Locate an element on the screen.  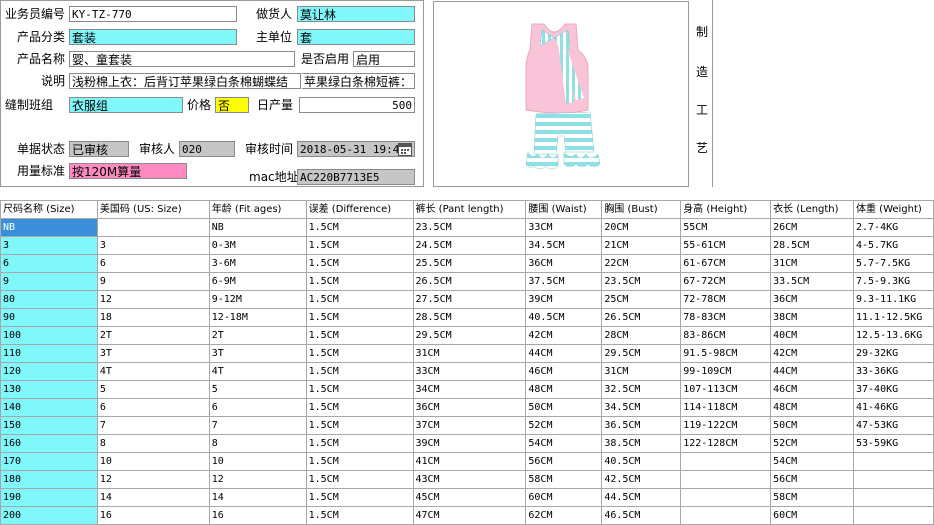
table-cell: 26CM is located at coordinates (812, 227).